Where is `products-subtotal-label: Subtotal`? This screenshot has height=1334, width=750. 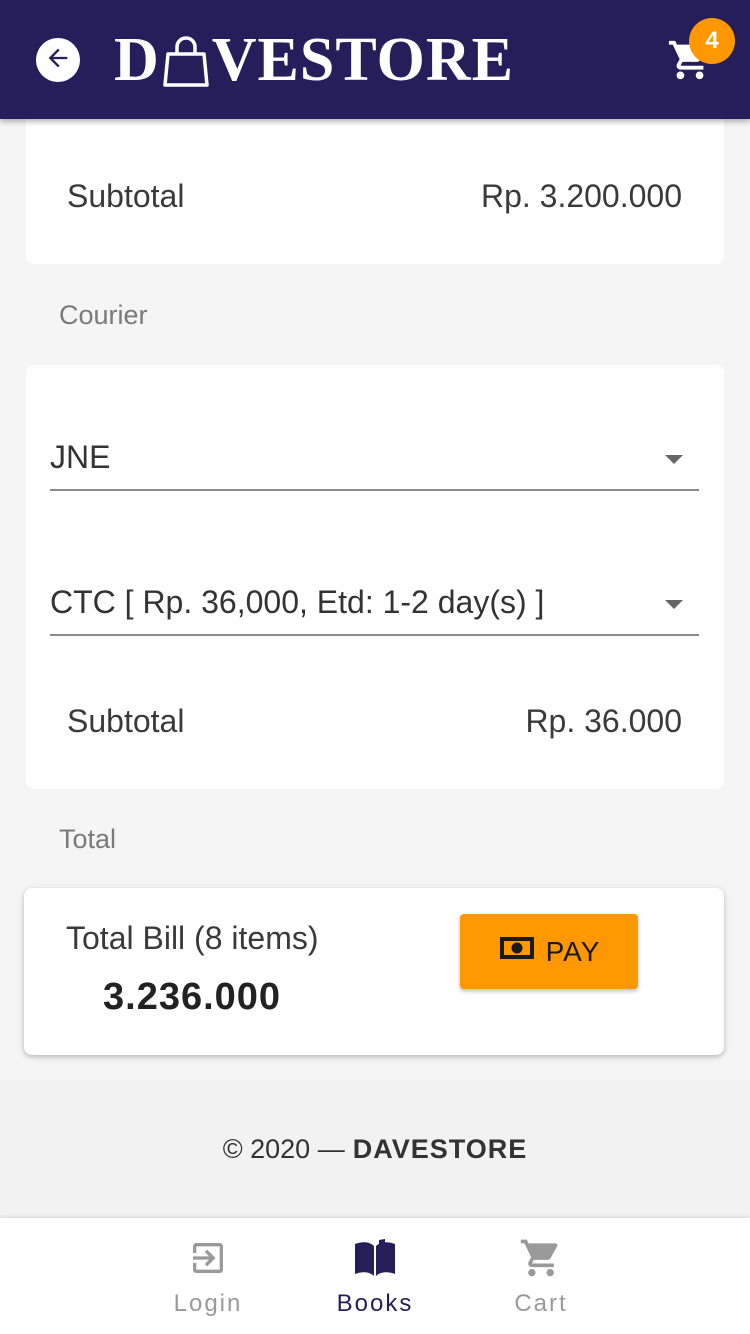
products-subtotal-label: Subtotal is located at coordinates (126, 196).